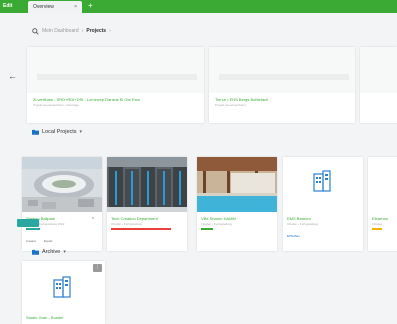 The width and height of the screenshot is (397, 324). Describe the element at coordinates (93, 218) in the screenshot. I see `project-count: 3` at that location.